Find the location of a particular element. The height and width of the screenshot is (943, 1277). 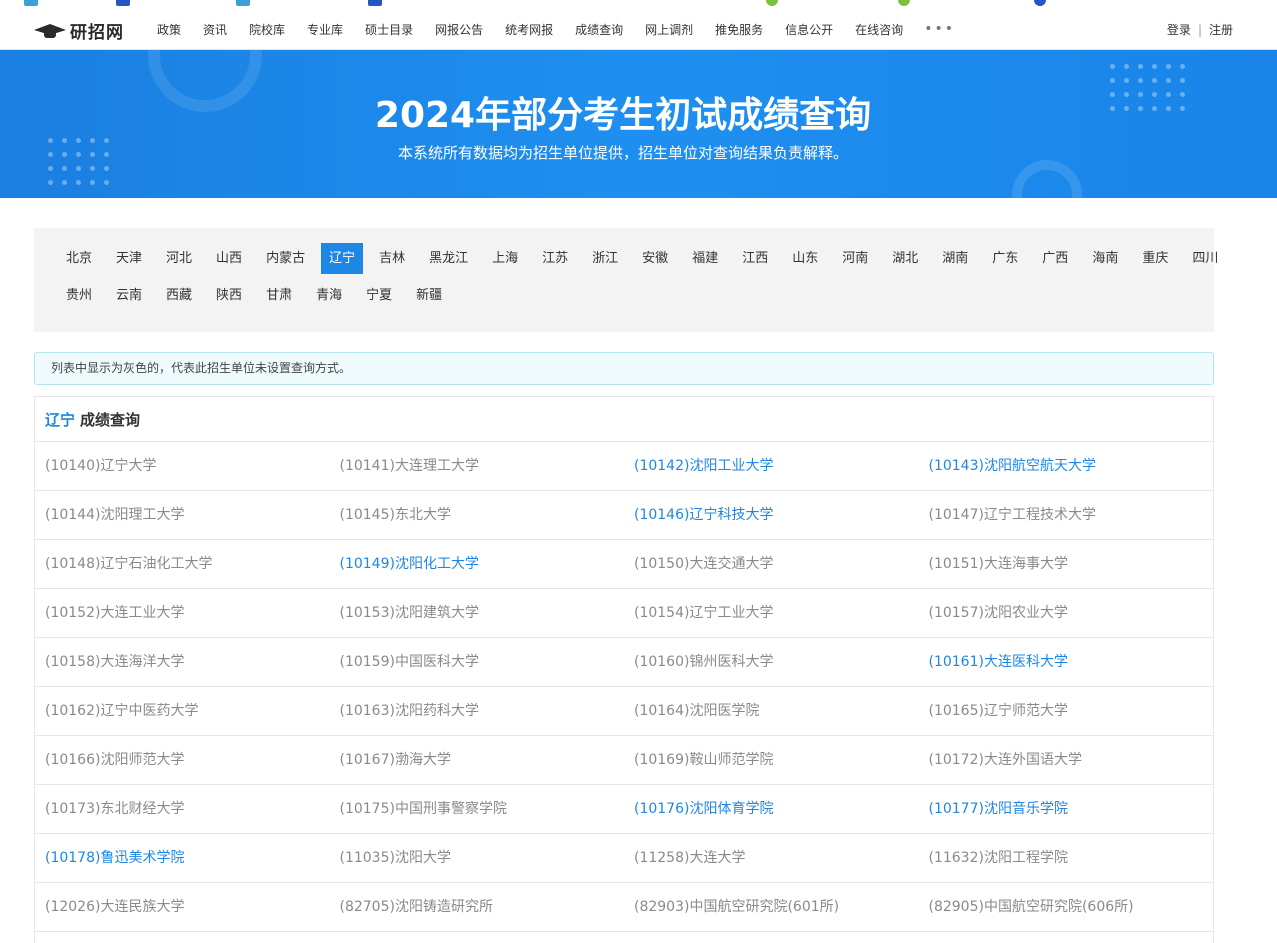

nav-item: 成绩查询 is located at coordinates (599, 29).